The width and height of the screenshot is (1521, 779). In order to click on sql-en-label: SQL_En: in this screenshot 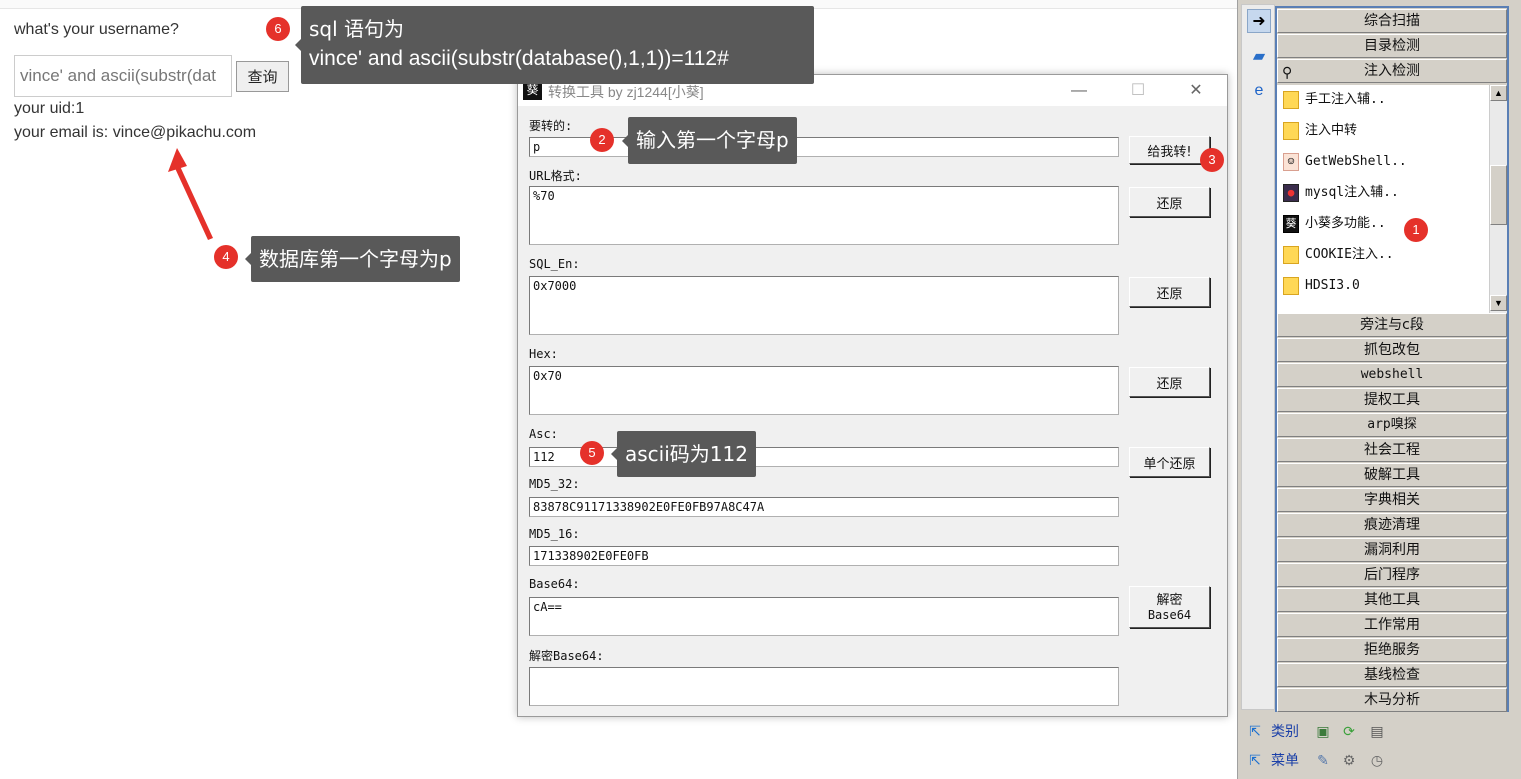, I will do `click(554, 264)`.